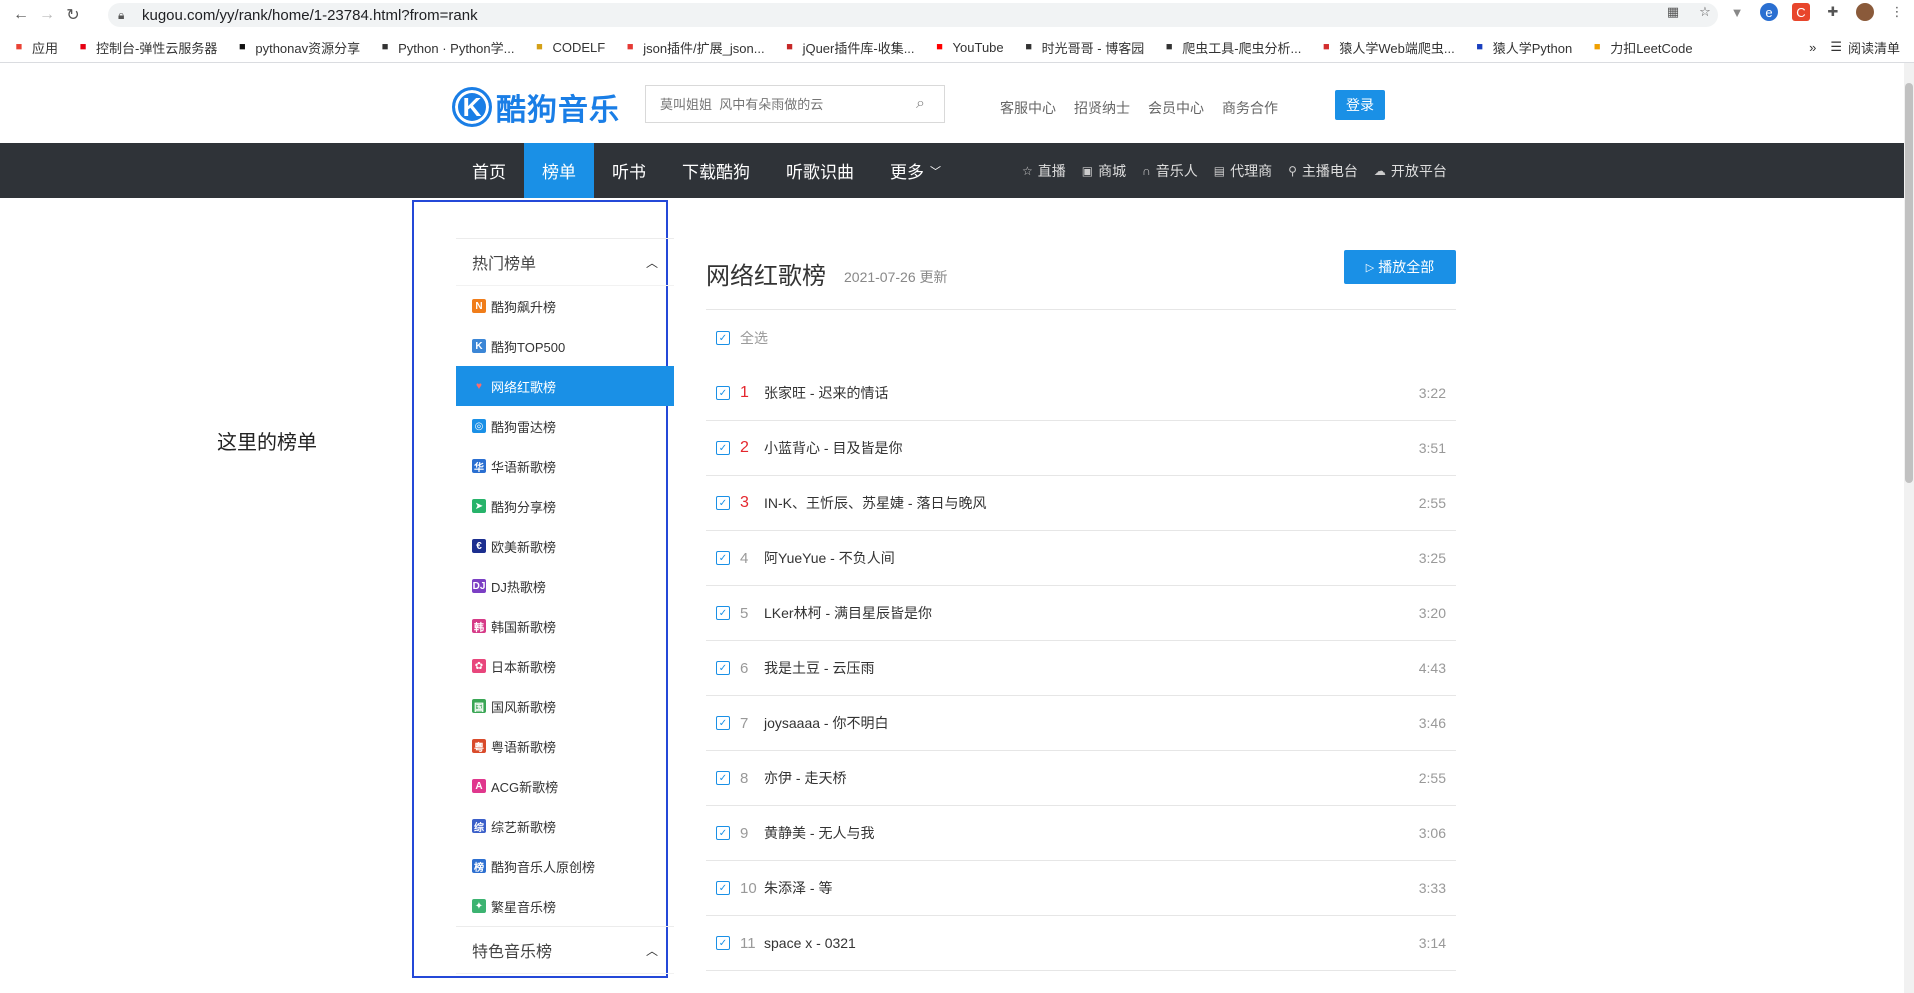 The image size is (1914, 993). I want to click on page-scrollbar, so click(1909, 528).